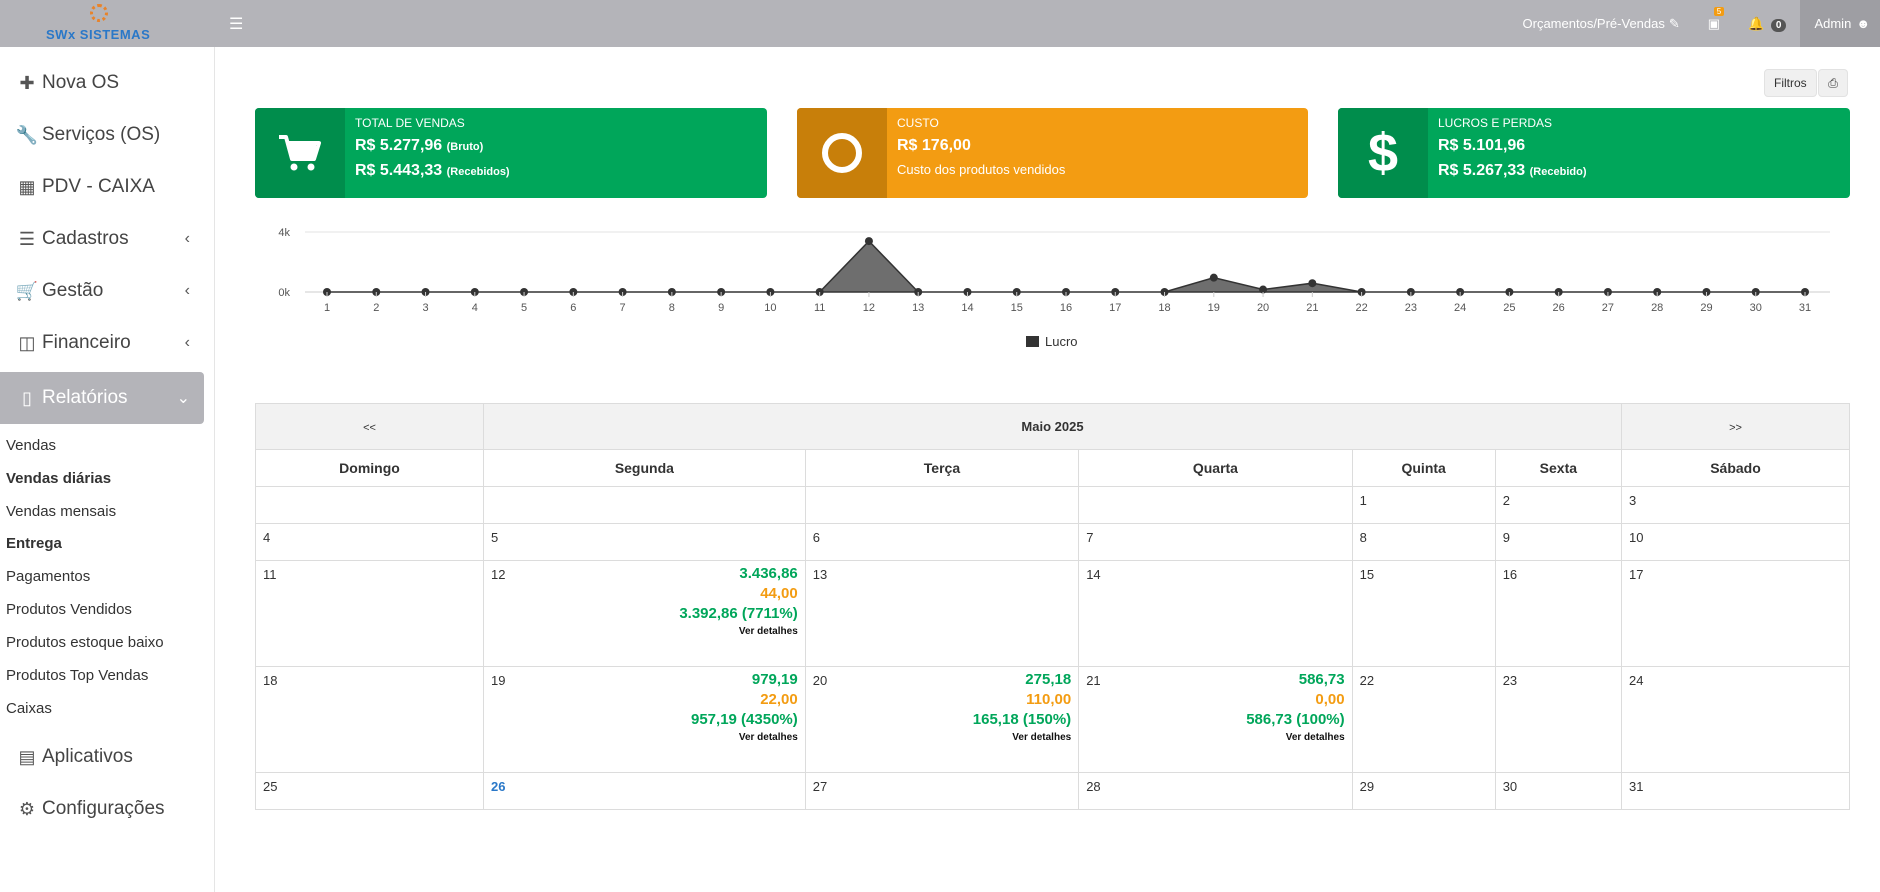 The height and width of the screenshot is (892, 1880). What do you see at coordinates (1423, 613) in the screenshot?
I see `calendar-day-cell: 15` at bounding box center [1423, 613].